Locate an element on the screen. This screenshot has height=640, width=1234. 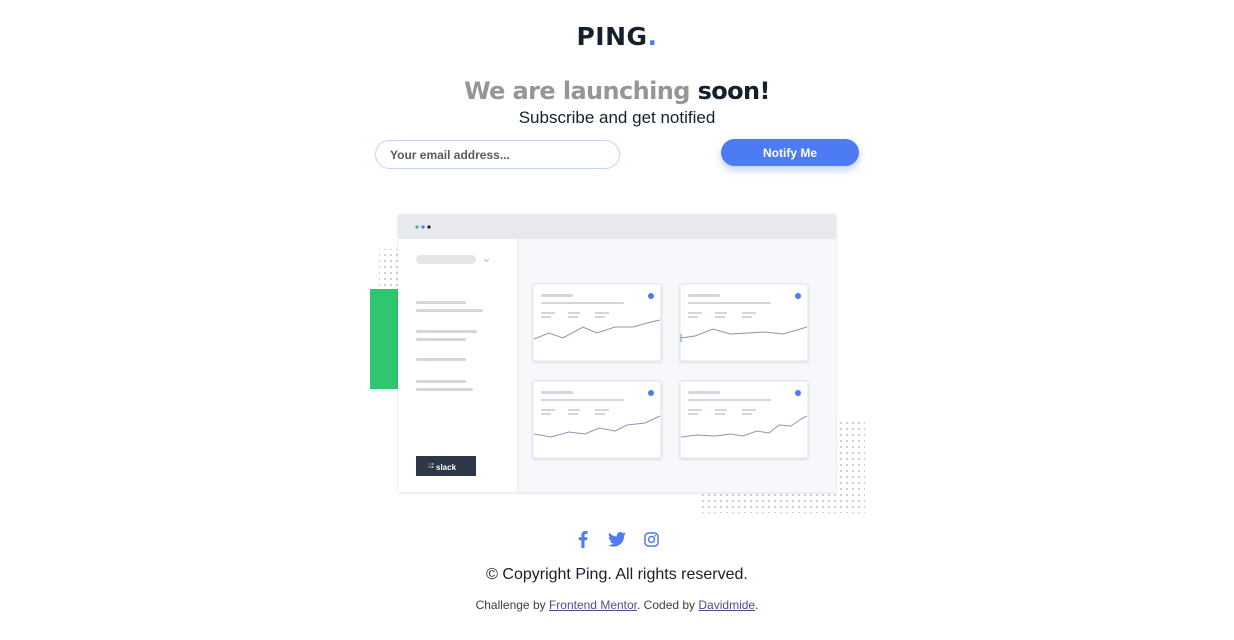
dot-pattern-right is located at coordinates (850, 459).